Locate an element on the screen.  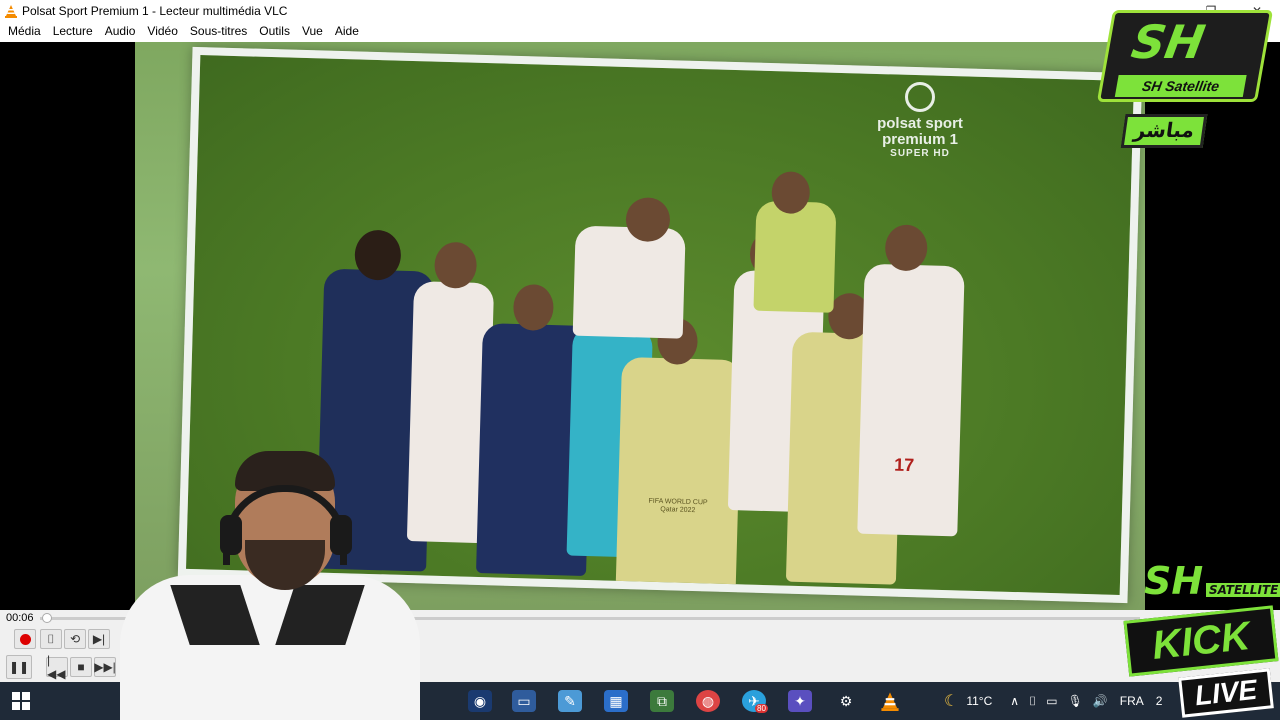
chevron-up-icon: ∧ is located at coordinates (1014, 701).